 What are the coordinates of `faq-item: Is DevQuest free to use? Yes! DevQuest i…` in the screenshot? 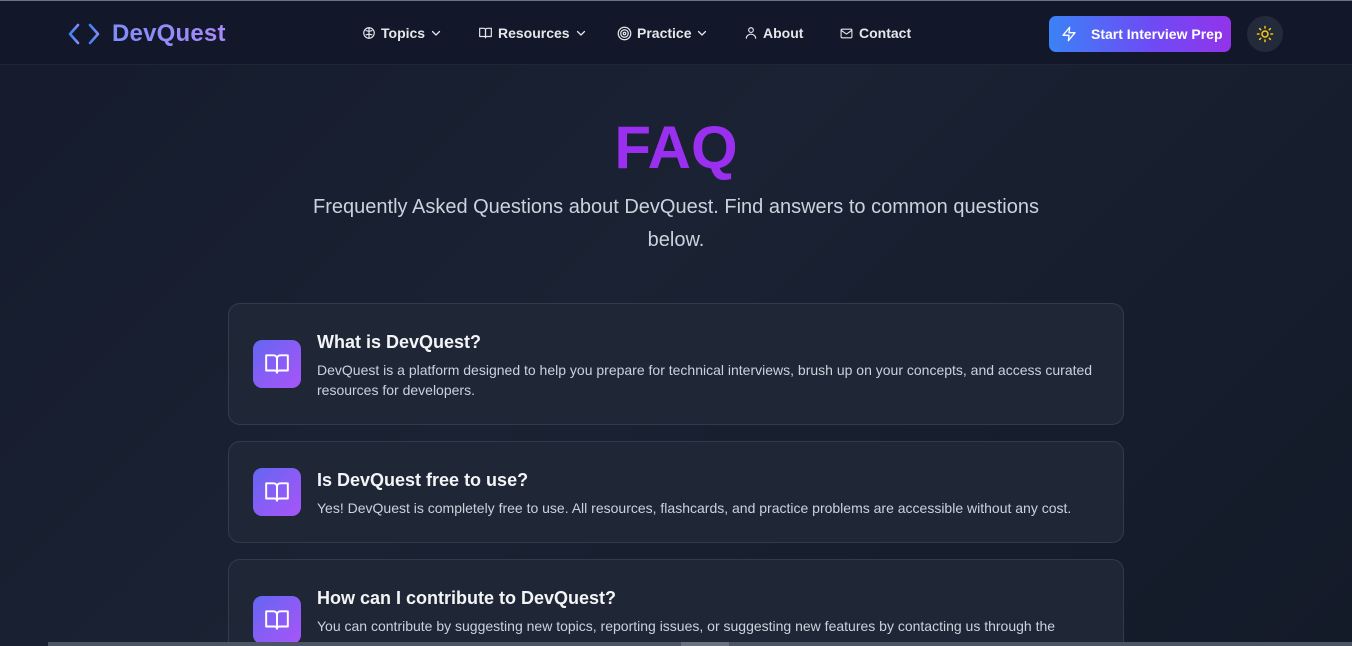 It's located at (676, 492).